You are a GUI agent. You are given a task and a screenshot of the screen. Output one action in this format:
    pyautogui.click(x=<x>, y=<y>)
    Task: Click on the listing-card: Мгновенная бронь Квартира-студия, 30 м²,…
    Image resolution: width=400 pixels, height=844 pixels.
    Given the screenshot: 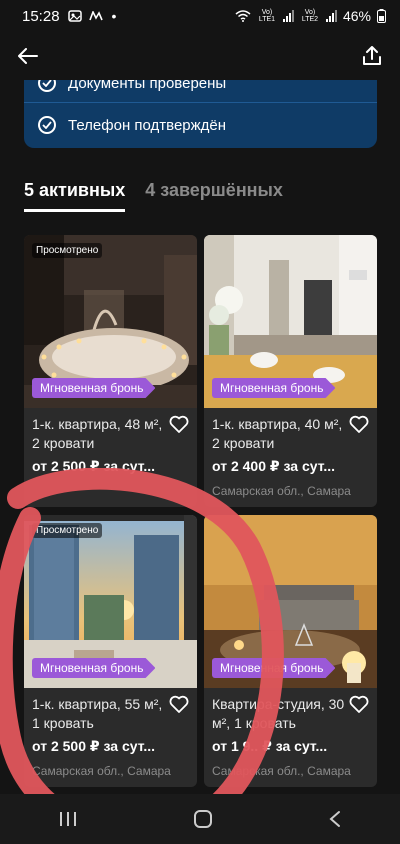 What is the action you would take?
    pyautogui.click(x=290, y=651)
    